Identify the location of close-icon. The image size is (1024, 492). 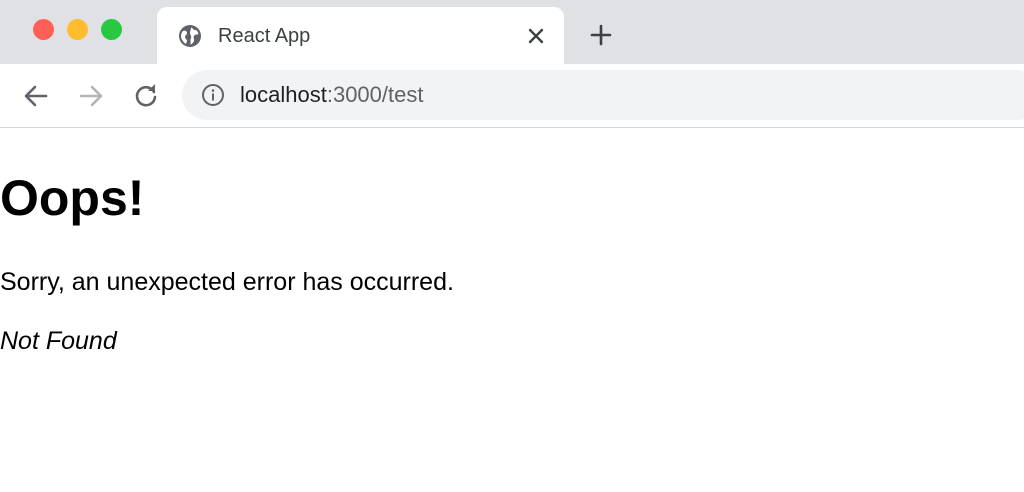
(536, 36).